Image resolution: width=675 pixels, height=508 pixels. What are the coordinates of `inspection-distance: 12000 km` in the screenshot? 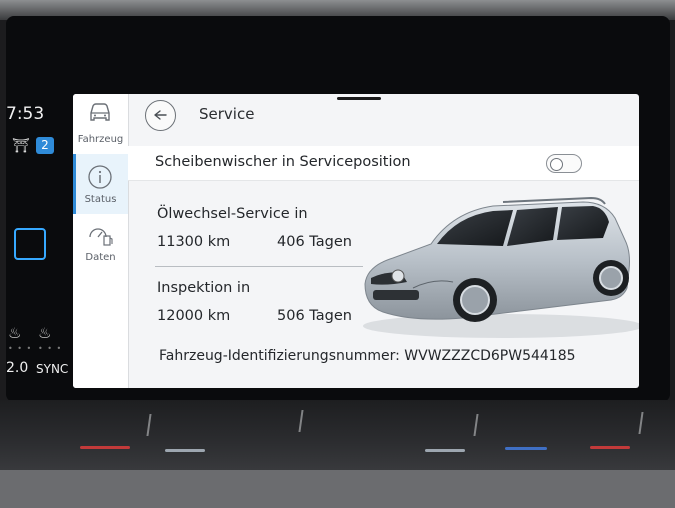 It's located at (194, 316).